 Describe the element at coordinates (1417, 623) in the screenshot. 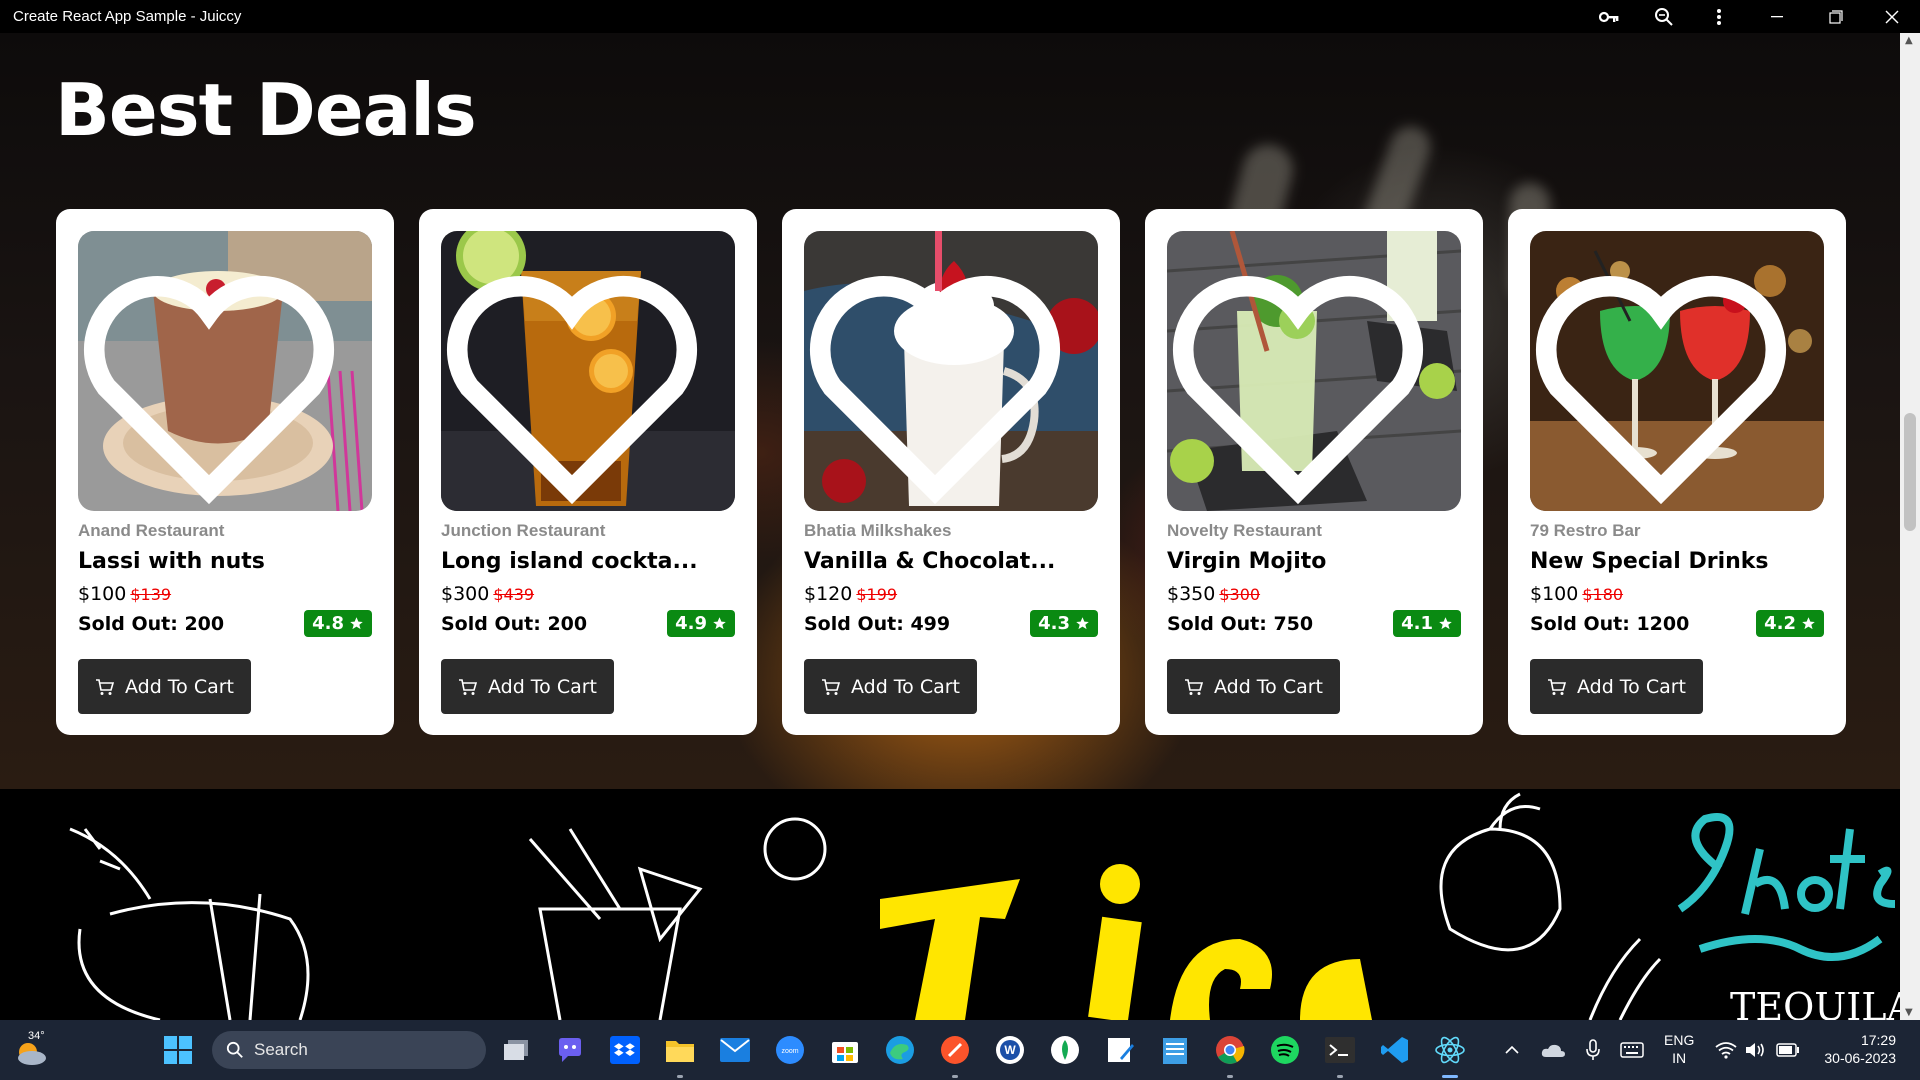

I see `rating-value: 4.1` at that location.